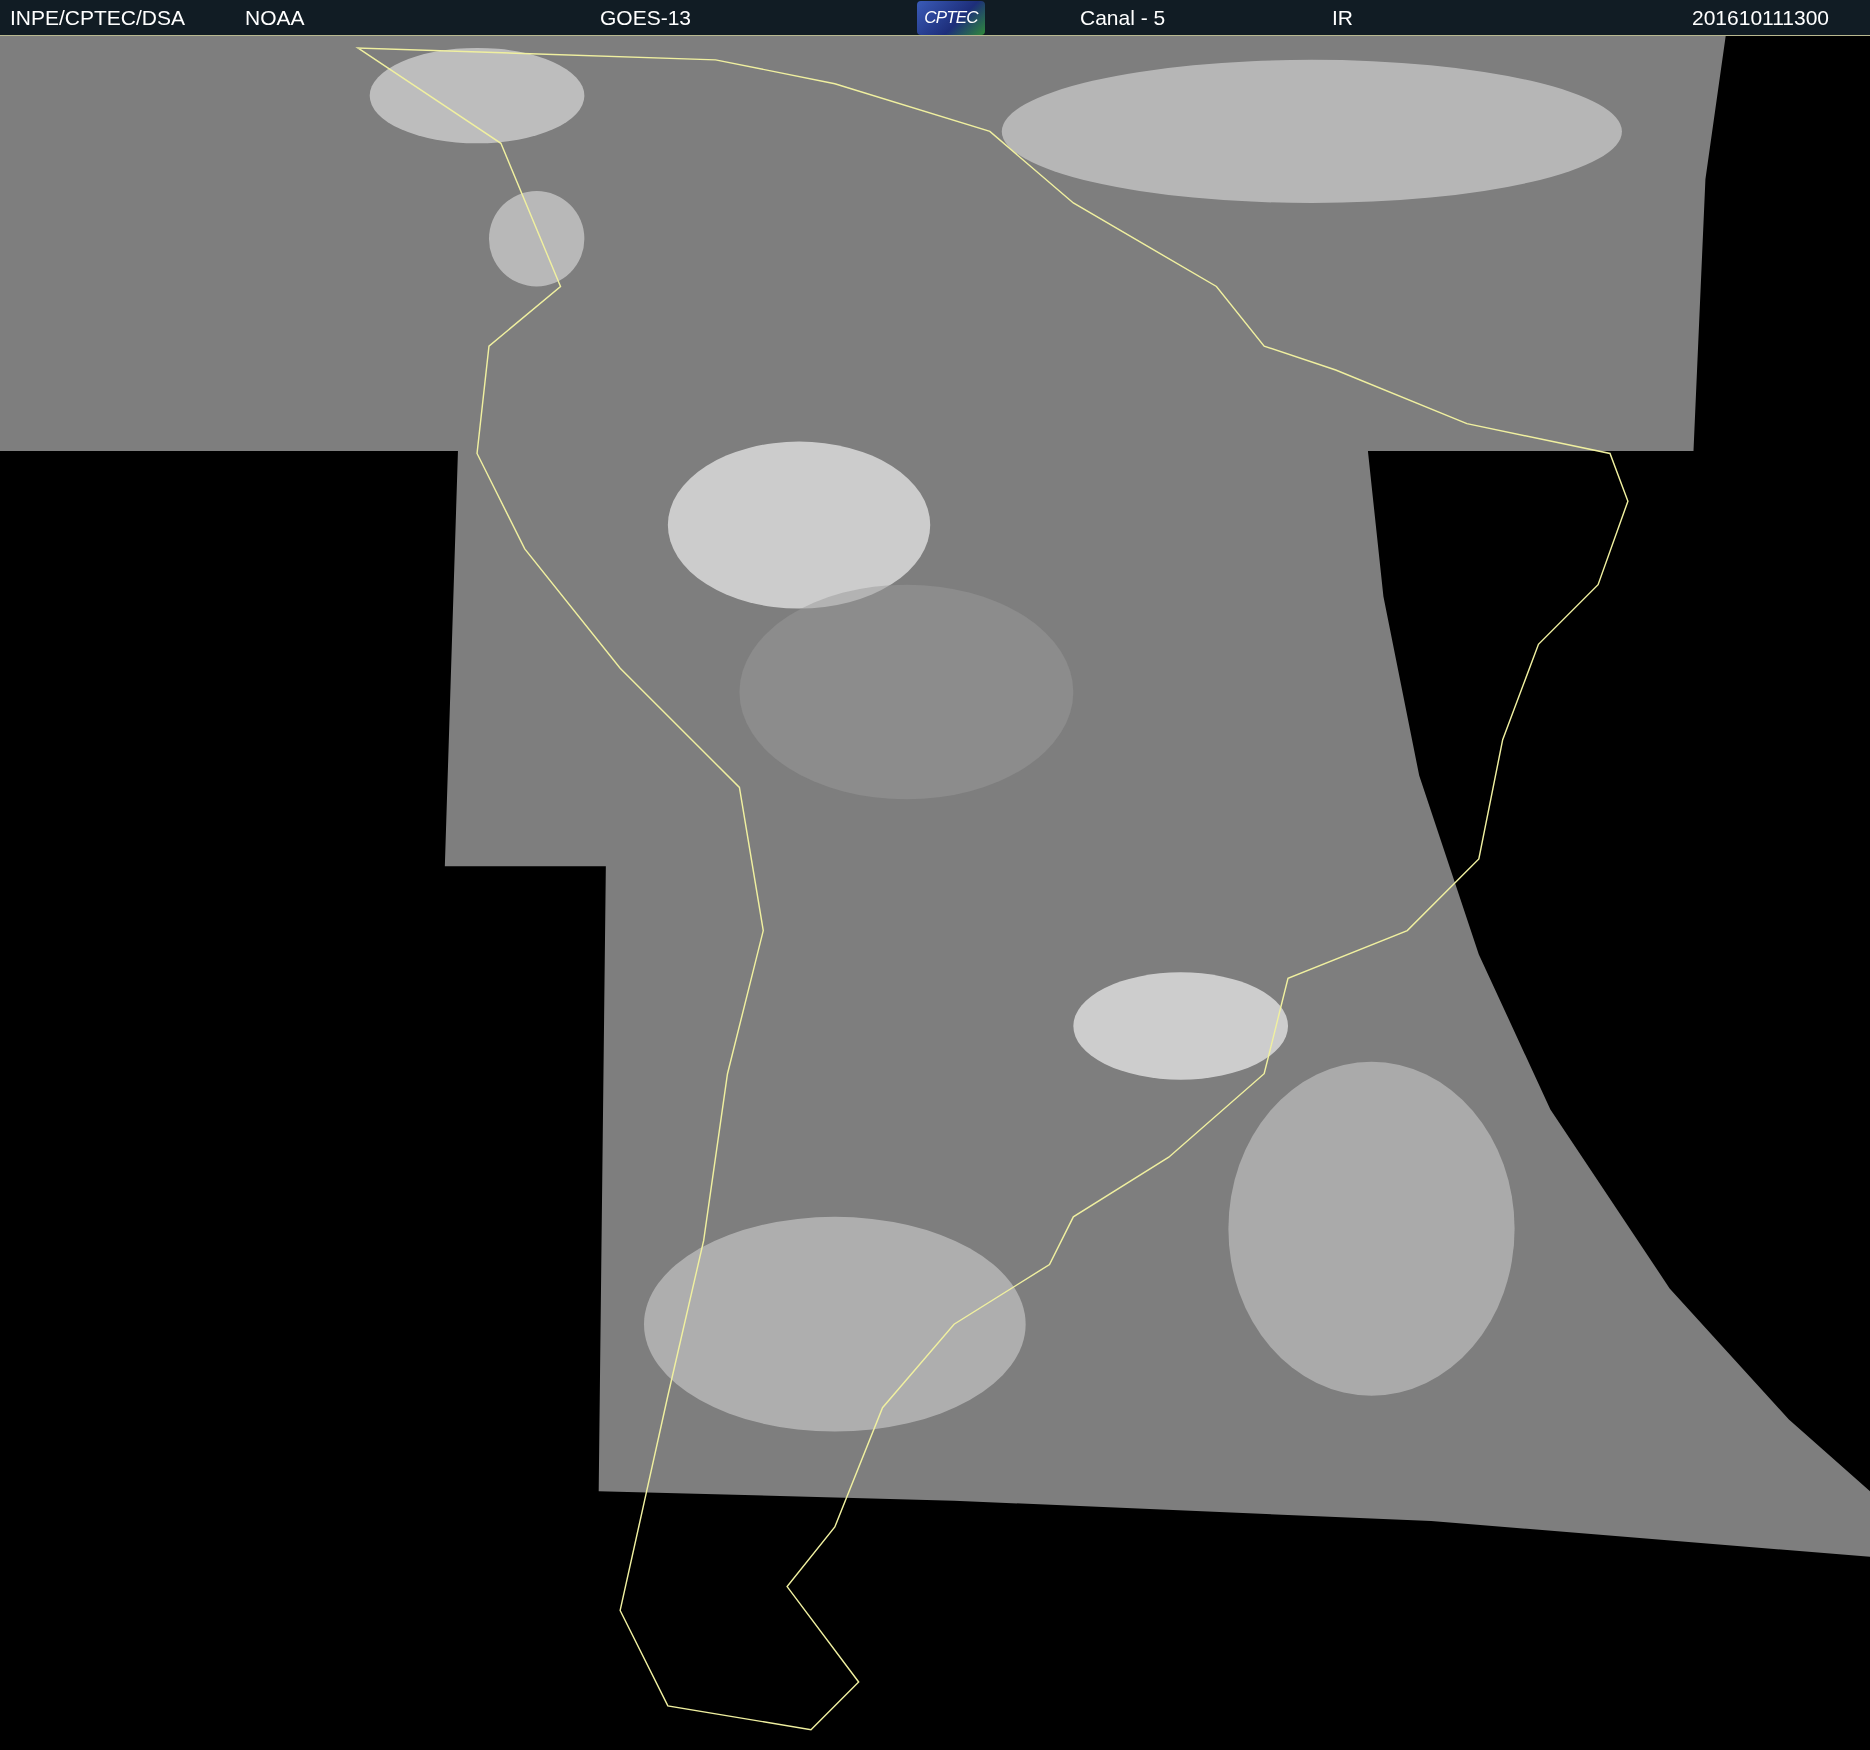 This screenshot has width=1870, height=1750. What do you see at coordinates (951, 17) in the screenshot?
I see `logo: CPTEC` at bounding box center [951, 17].